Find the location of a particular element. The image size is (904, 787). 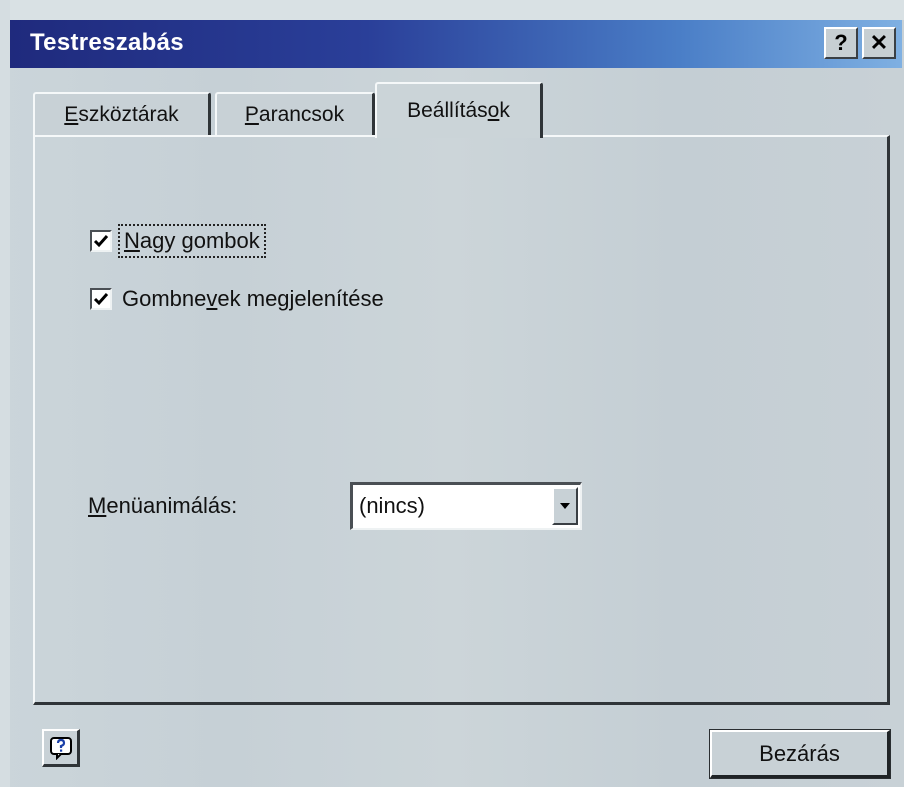

close-button: Bezárás is located at coordinates (800, 754).